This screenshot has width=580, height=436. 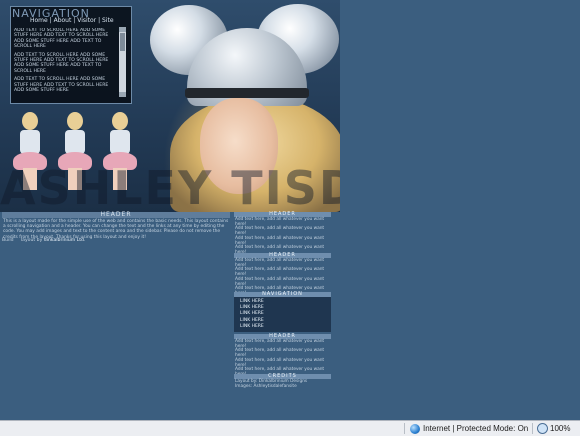 I want to click on page-scrollbar, so click(x=576, y=210).